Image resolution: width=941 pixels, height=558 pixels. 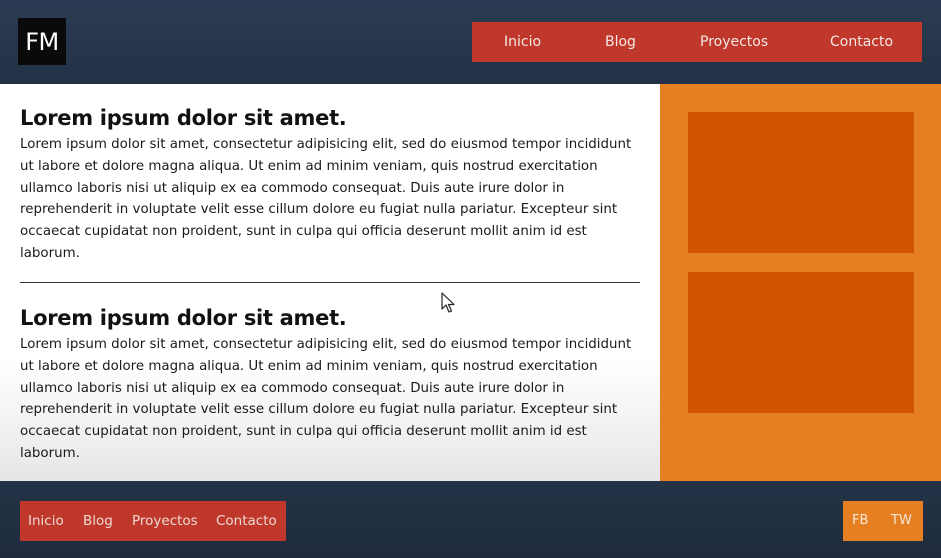 I want to click on social-link-tw: TW, so click(x=901, y=520).